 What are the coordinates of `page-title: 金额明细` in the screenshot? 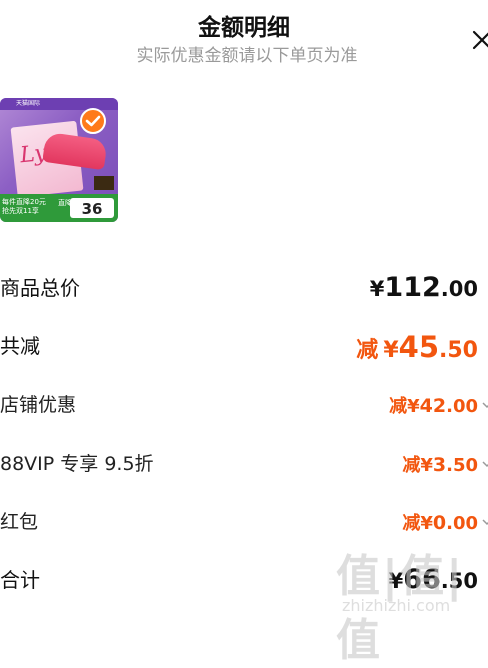 It's located at (244, 28).